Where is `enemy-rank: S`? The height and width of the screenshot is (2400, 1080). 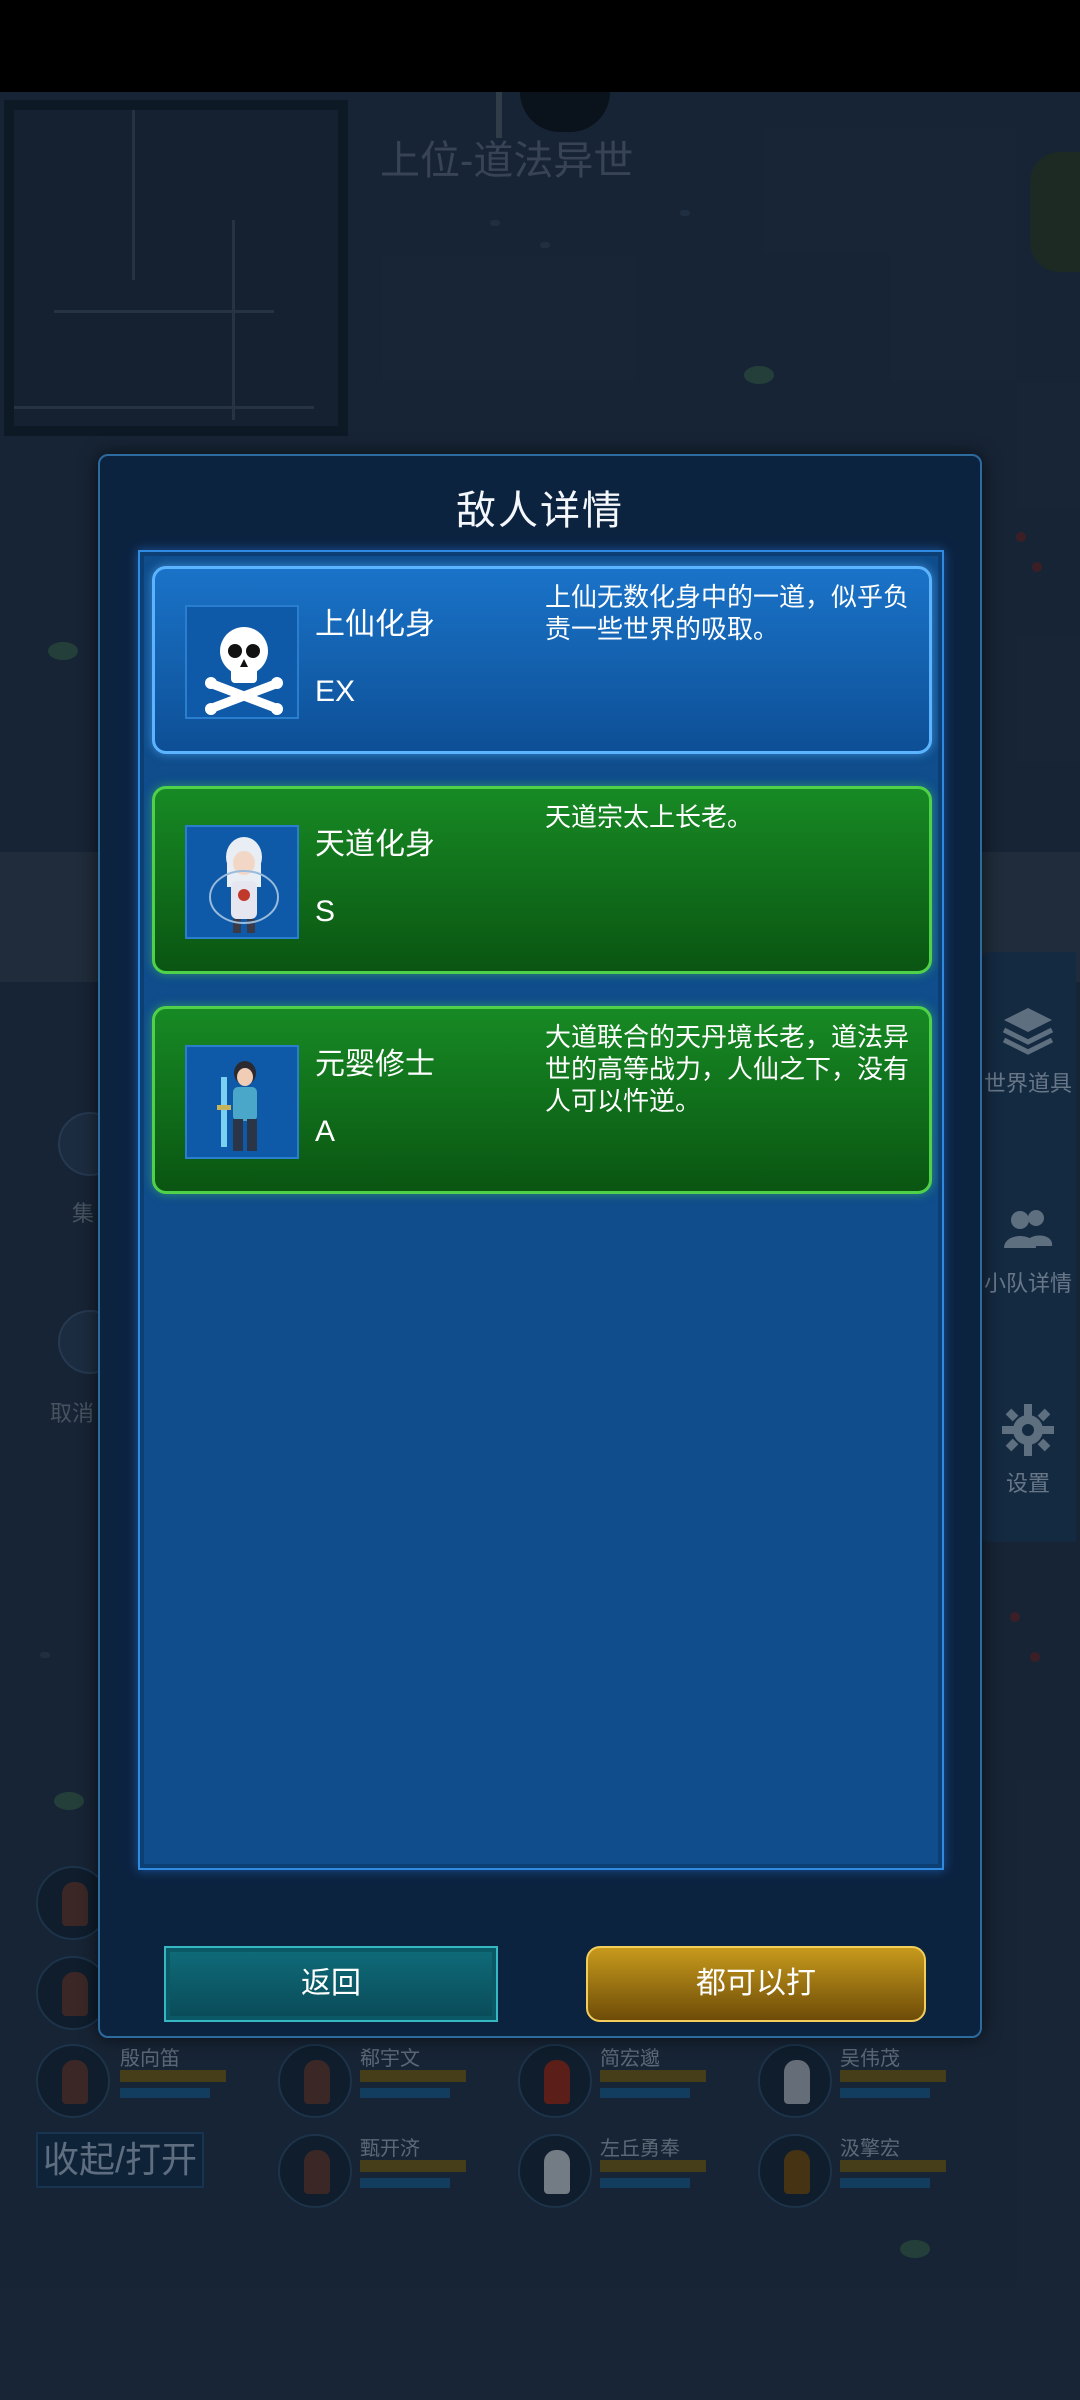 enemy-rank: S is located at coordinates (325, 911).